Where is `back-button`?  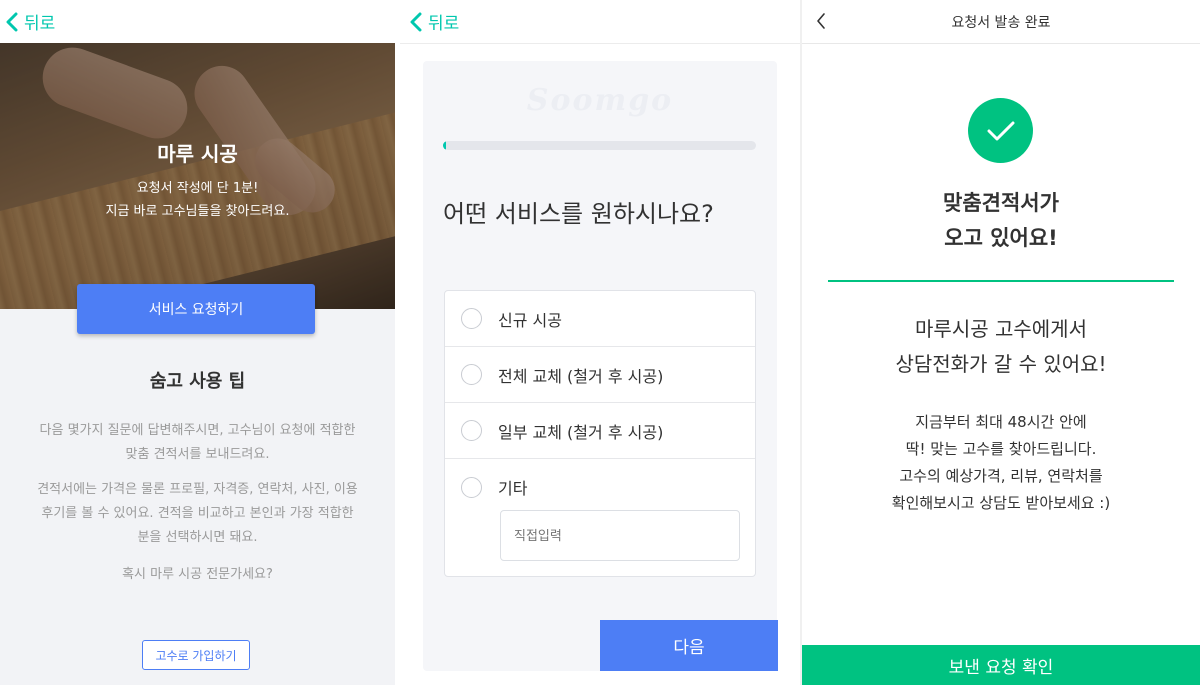
back-button is located at coordinates (821, 23).